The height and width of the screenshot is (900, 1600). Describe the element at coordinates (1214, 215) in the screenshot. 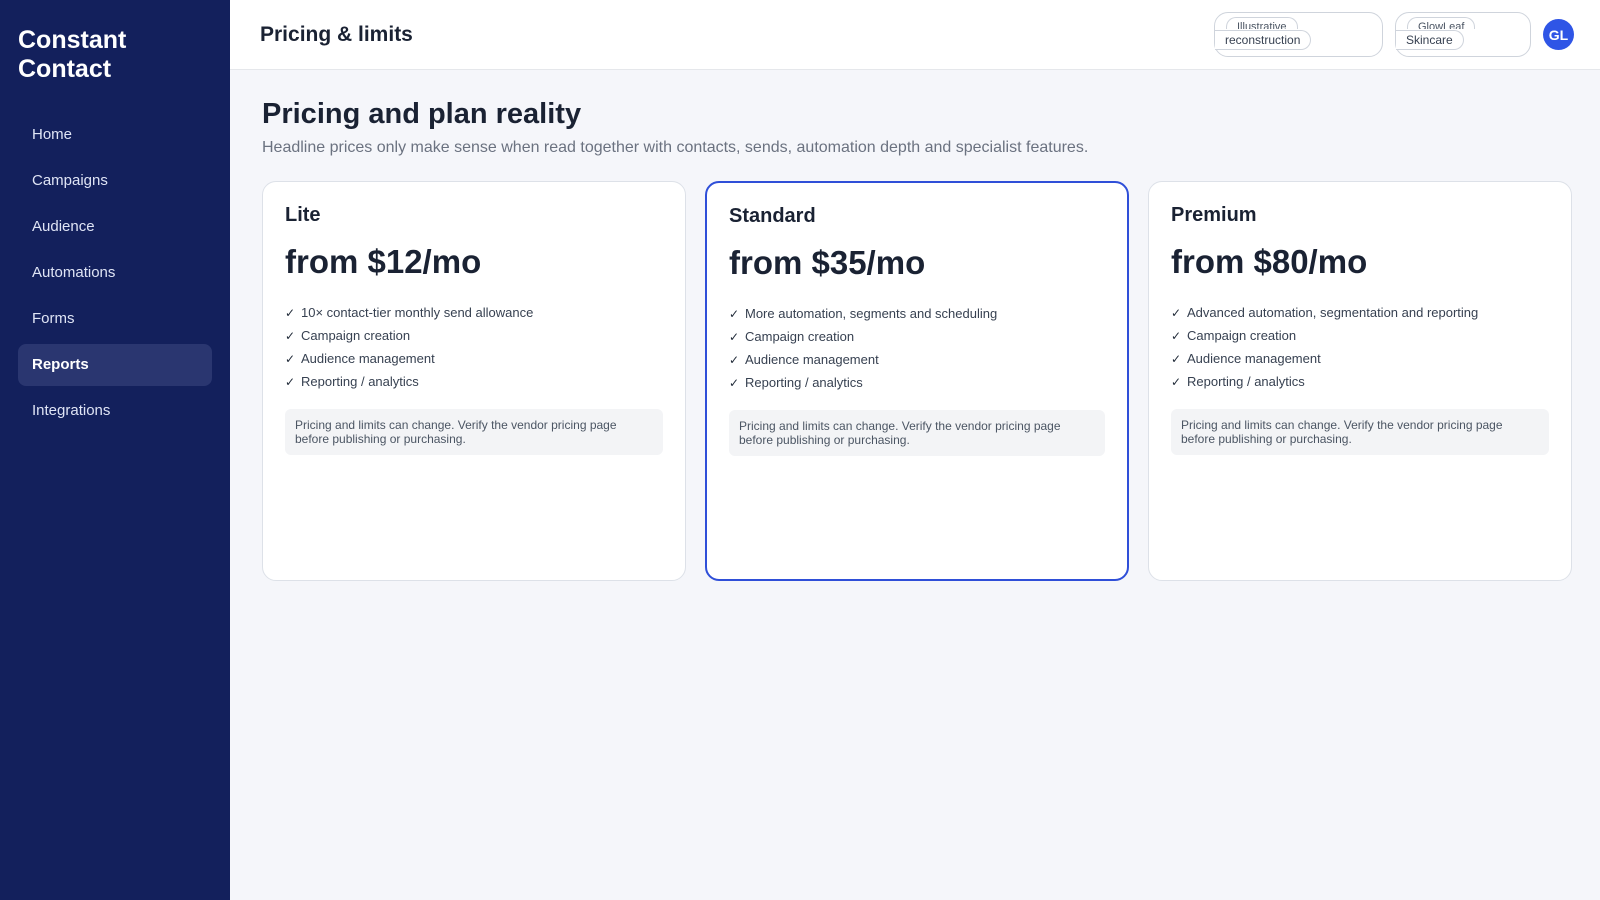

I see `plan-name: Premium` at that location.